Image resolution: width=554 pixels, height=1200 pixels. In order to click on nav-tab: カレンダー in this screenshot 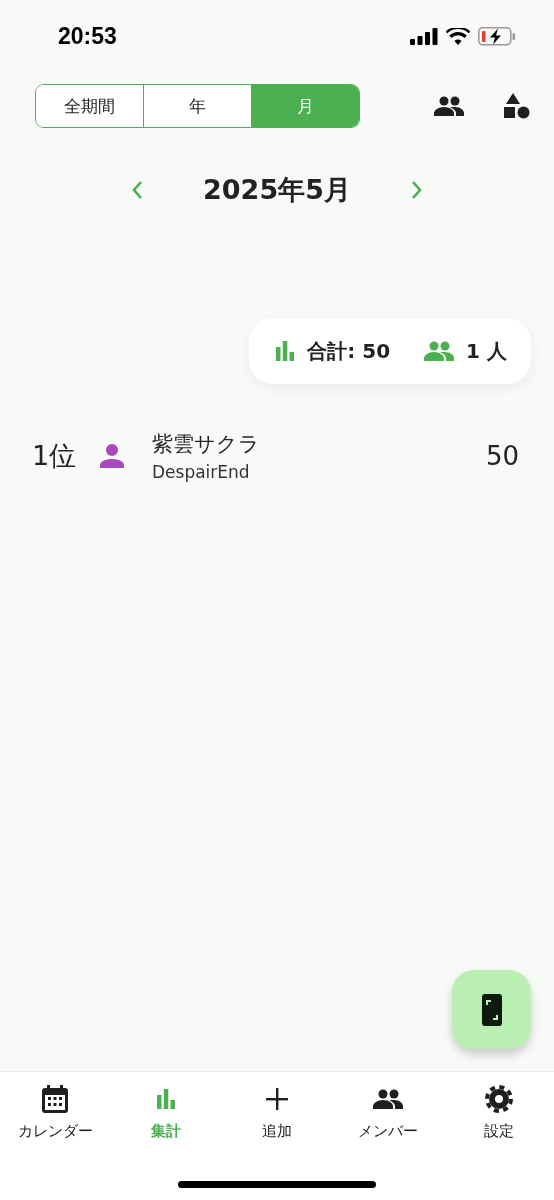, I will do `click(55, 1112)`.